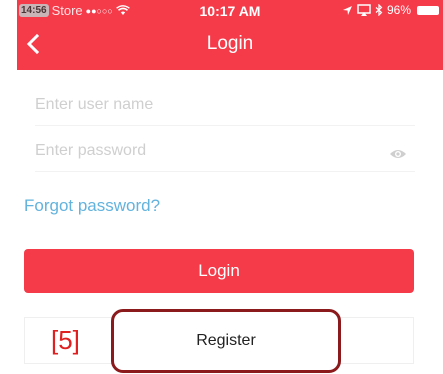 The height and width of the screenshot is (374, 443). What do you see at coordinates (379, 10) in the screenshot?
I see `bluetooth-icon` at bounding box center [379, 10].